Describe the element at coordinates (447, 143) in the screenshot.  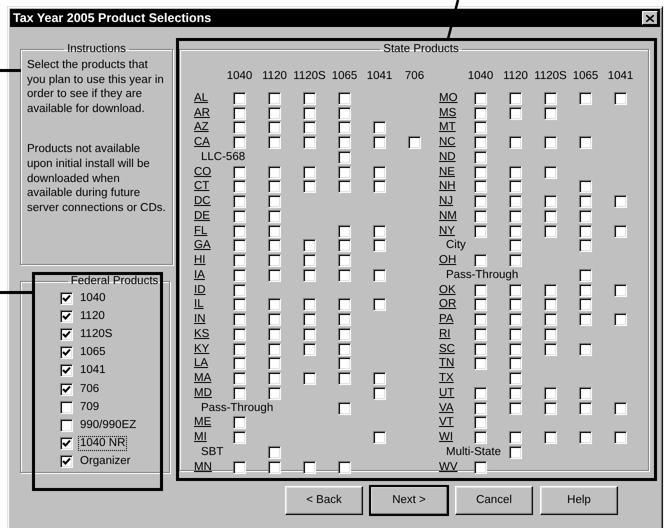
I see `state-label: NC` at that location.